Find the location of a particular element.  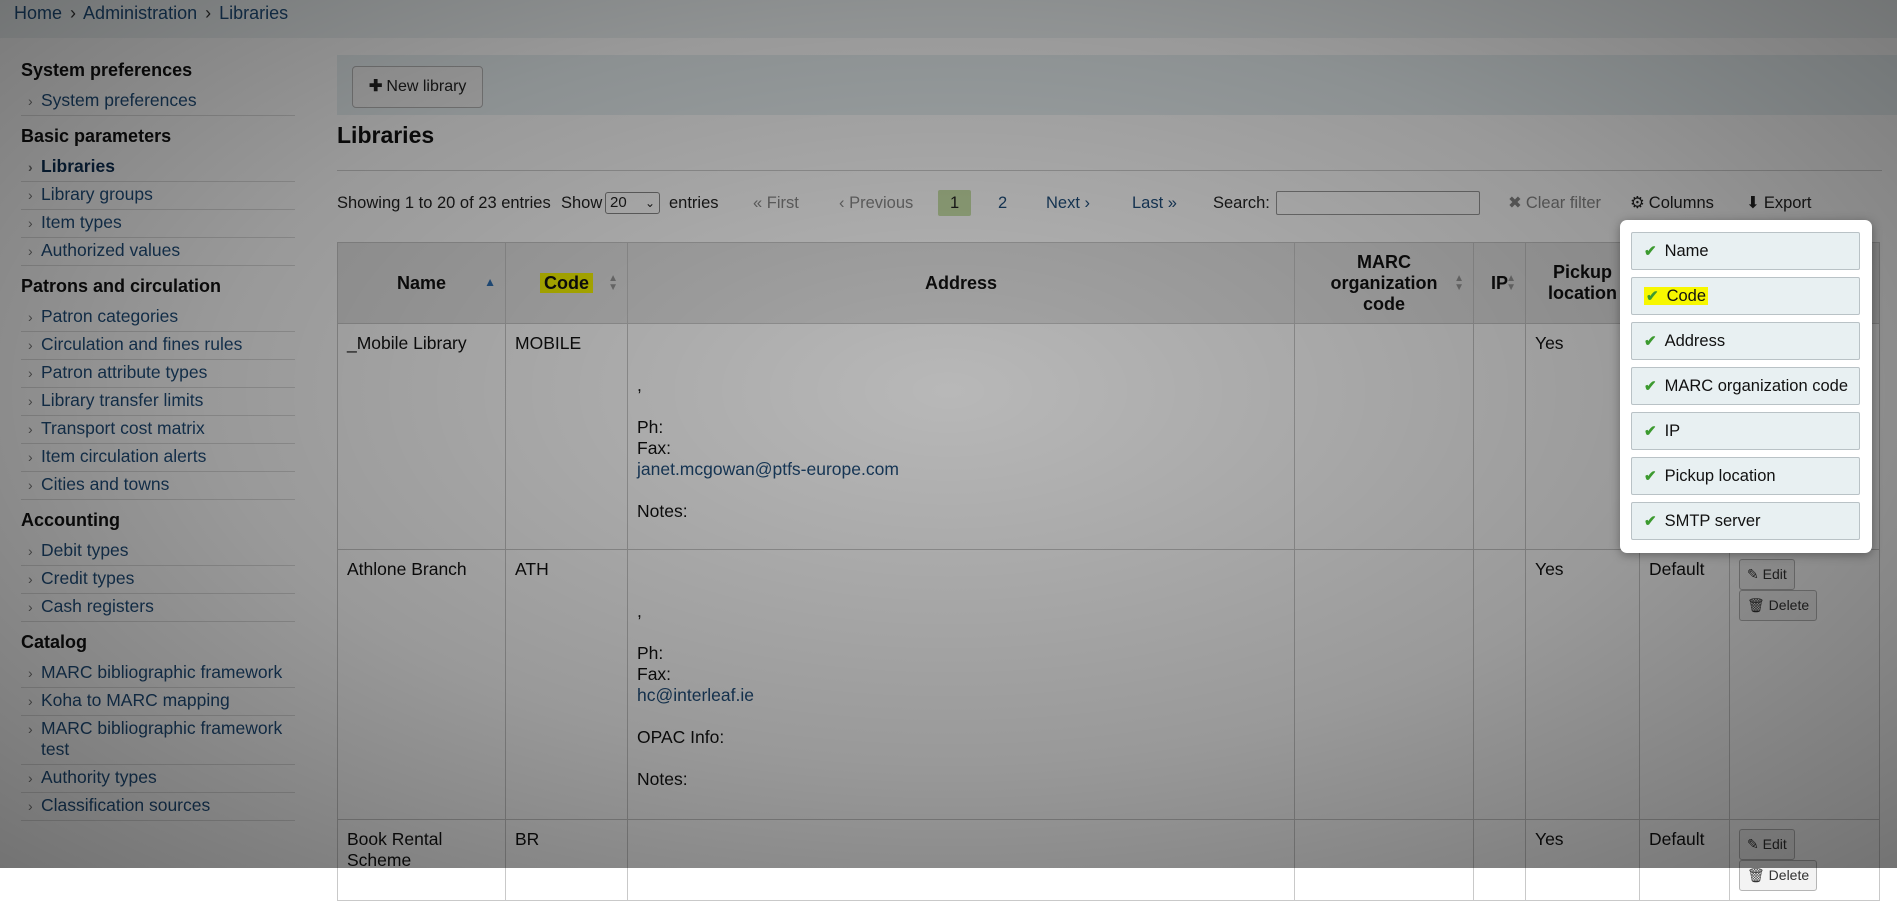

close-icon: ✖ is located at coordinates (1515, 203).